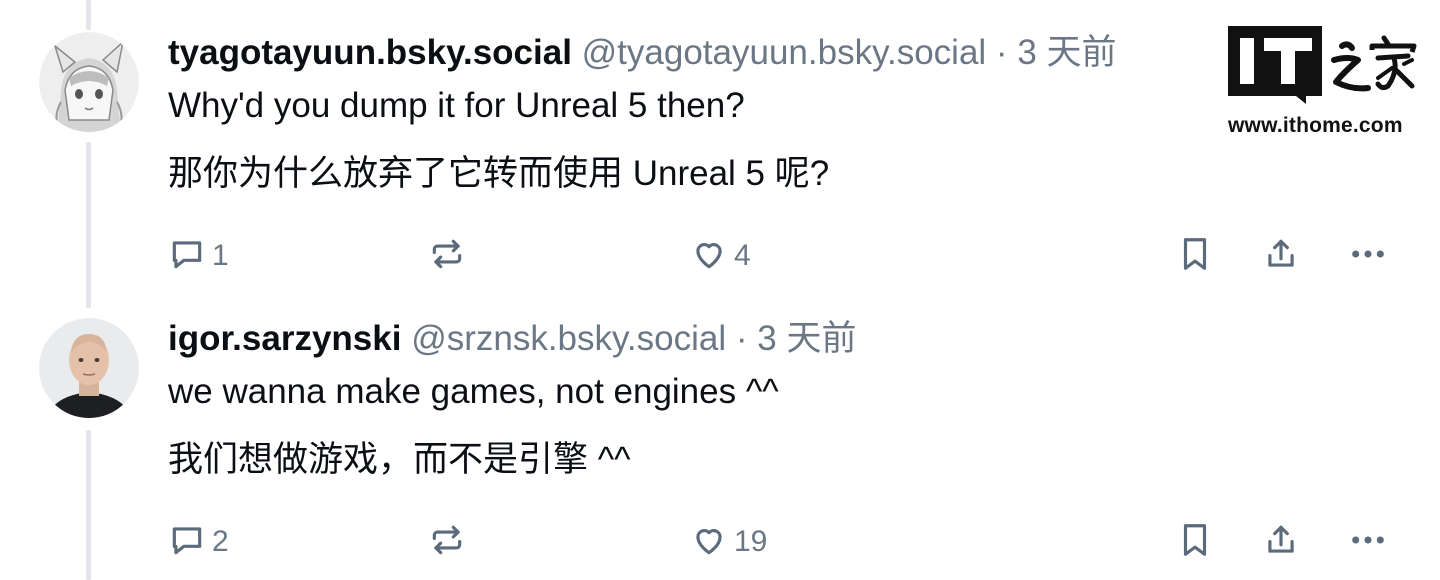 The height and width of the screenshot is (580, 1440). Describe the element at coordinates (1315, 125) in the screenshot. I see `ithome-url: www.ithome.com` at that location.